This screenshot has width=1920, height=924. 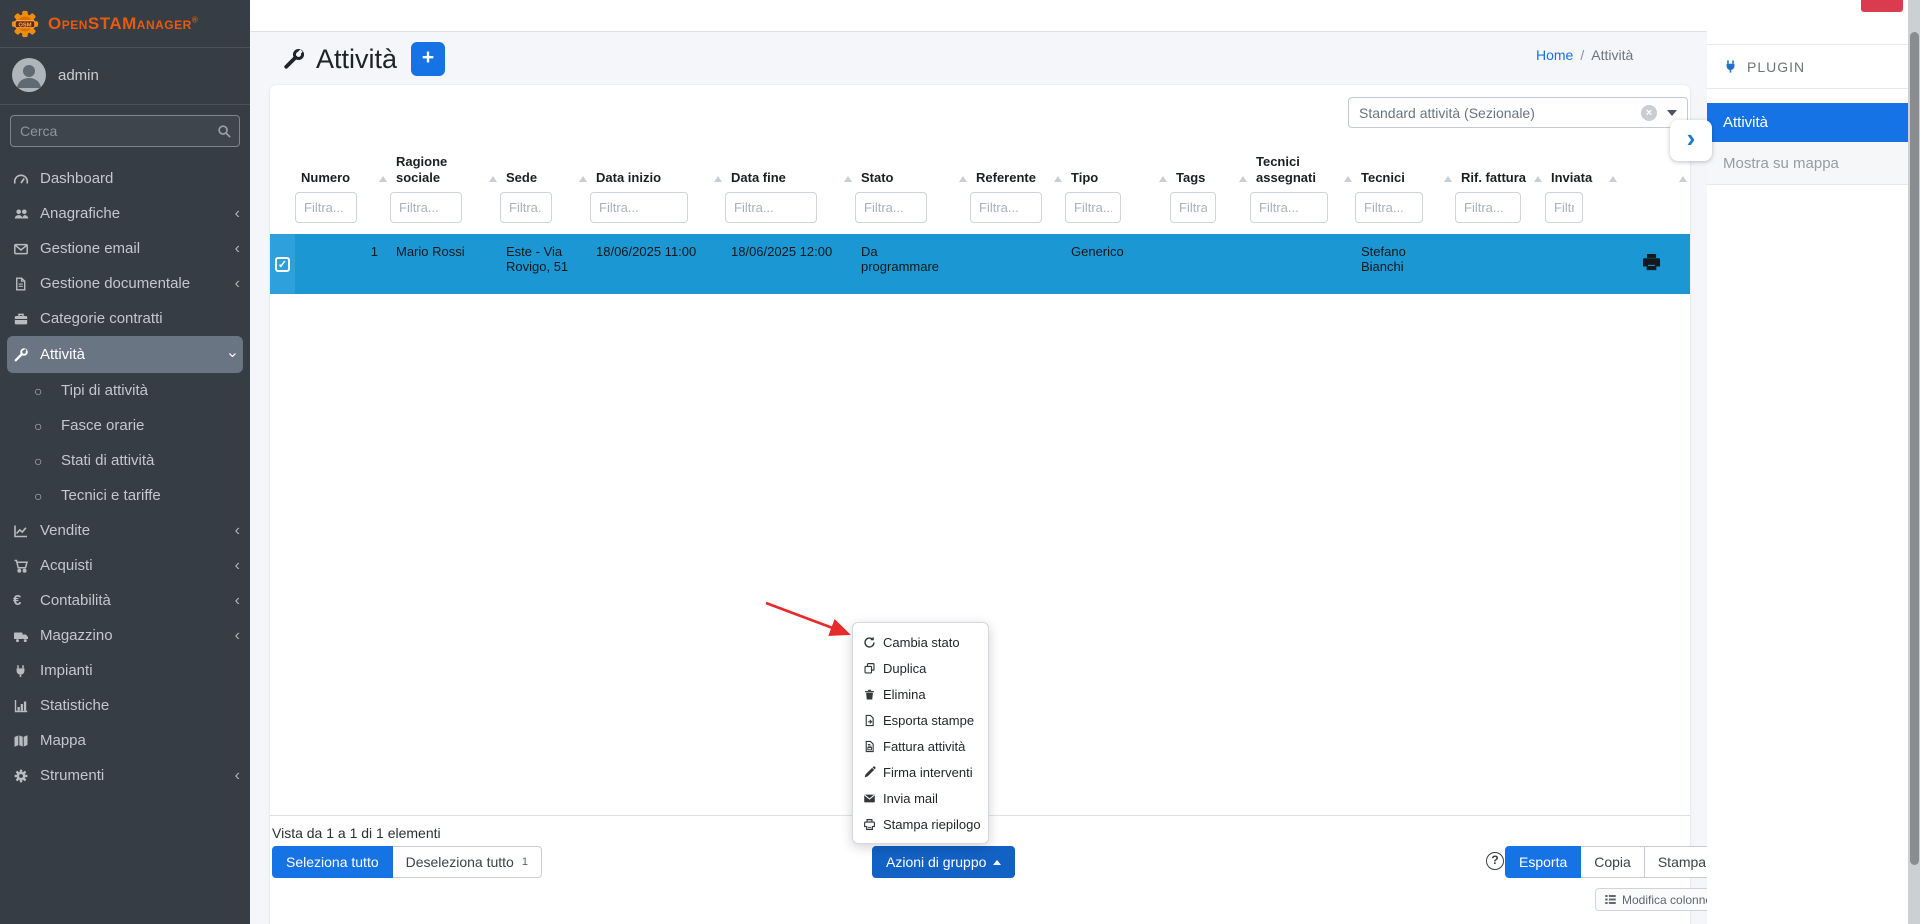 I want to click on user-panel: admin, so click(x=125, y=76).